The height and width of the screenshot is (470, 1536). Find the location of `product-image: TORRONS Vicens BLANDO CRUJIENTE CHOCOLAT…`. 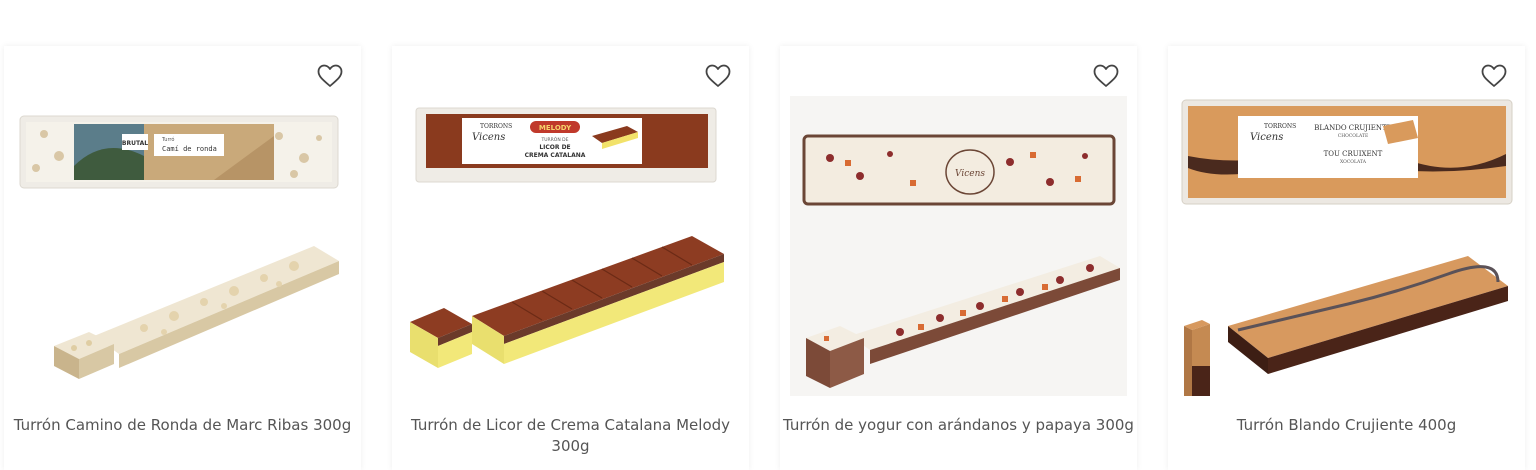

product-image: TORRONS Vicens BLANDO CRUJIENTE CHOCOLAT… is located at coordinates (1346, 246).